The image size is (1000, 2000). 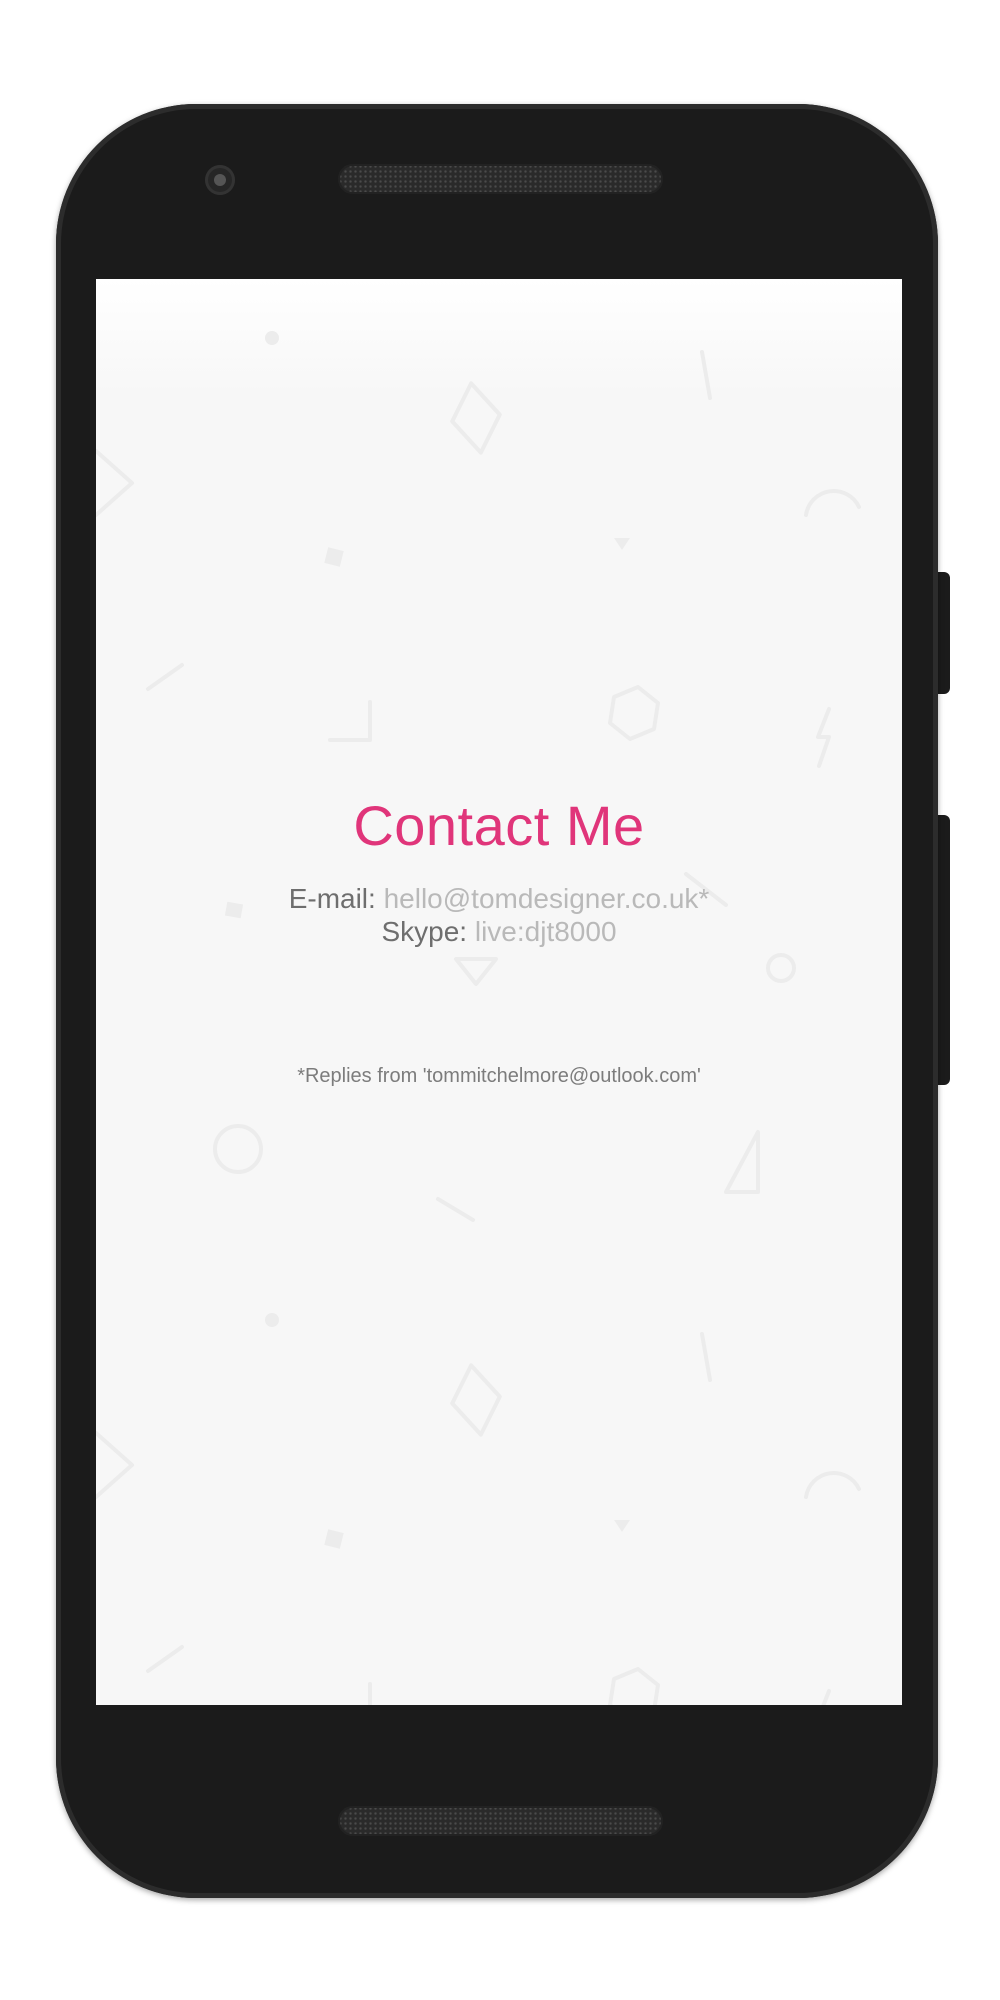 What do you see at coordinates (500, 179) in the screenshot?
I see `top-speaker-grille` at bounding box center [500, 179].